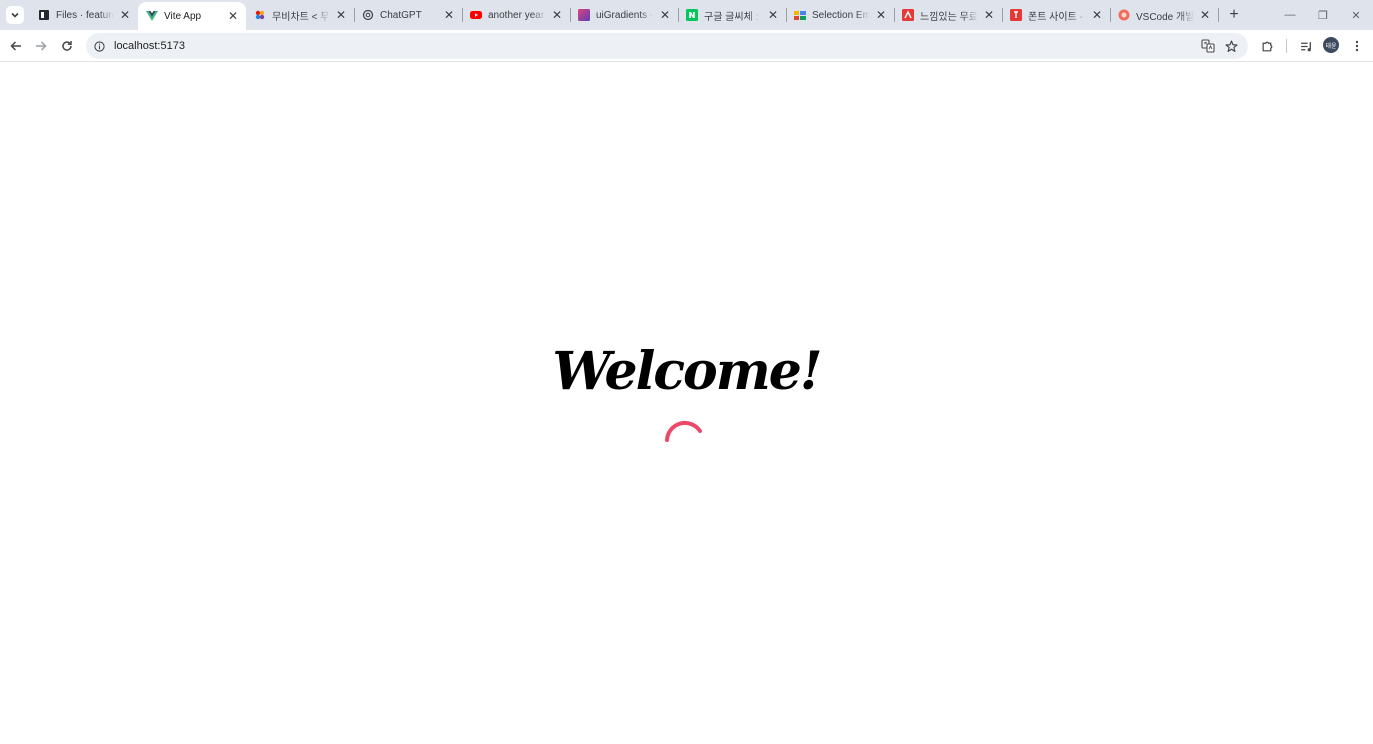 Image resolution: width=1373 pixels, height=744 pixels. I want to click on translate-icon, so click(1208, 46).